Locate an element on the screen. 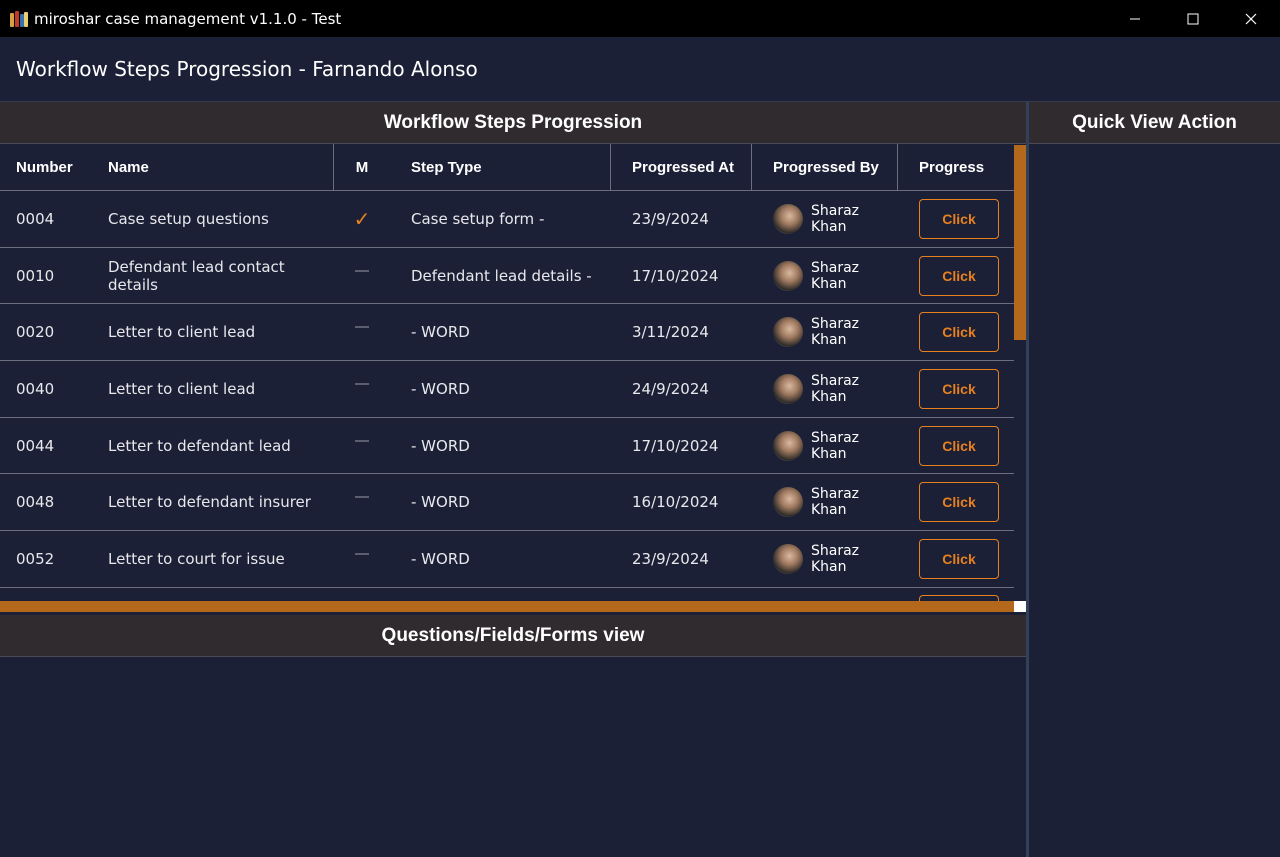  column-header-step-type: Step Type is located at coordinates (500, 167).